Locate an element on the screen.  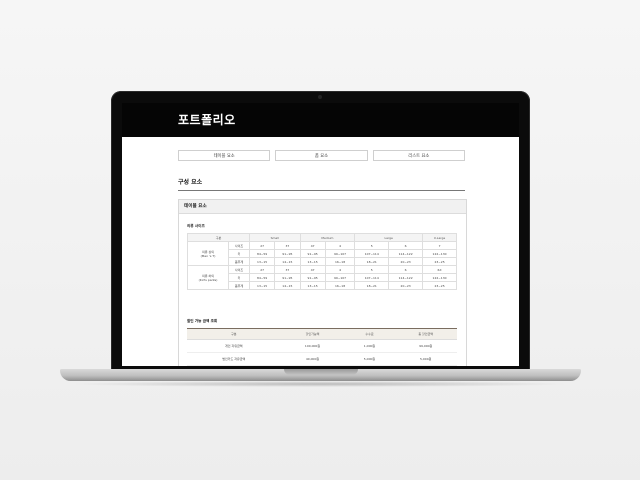
discount-table-header: 구분 할인가능액 수수료 총 할인금액 is located at coordinates (322, 334).